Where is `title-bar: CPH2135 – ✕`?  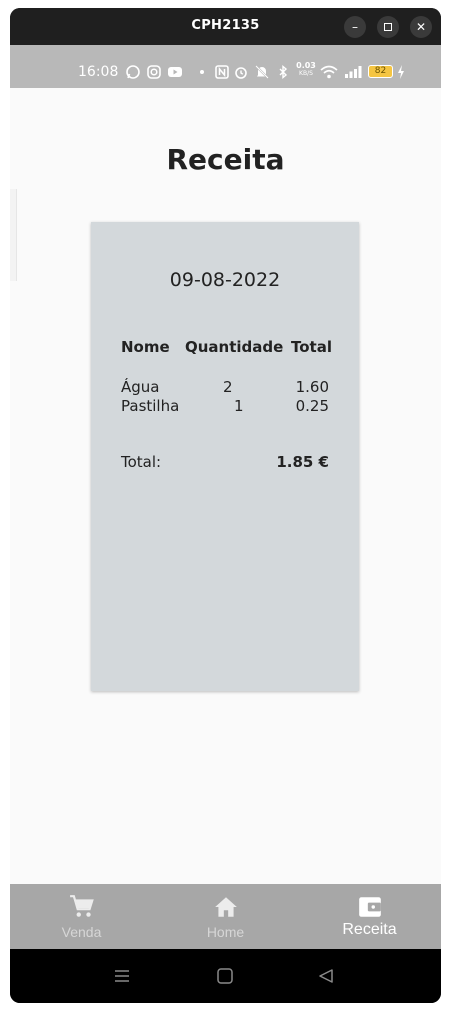
title-bar: CPH2135 – ✕ is located at coordinates (225, 26).